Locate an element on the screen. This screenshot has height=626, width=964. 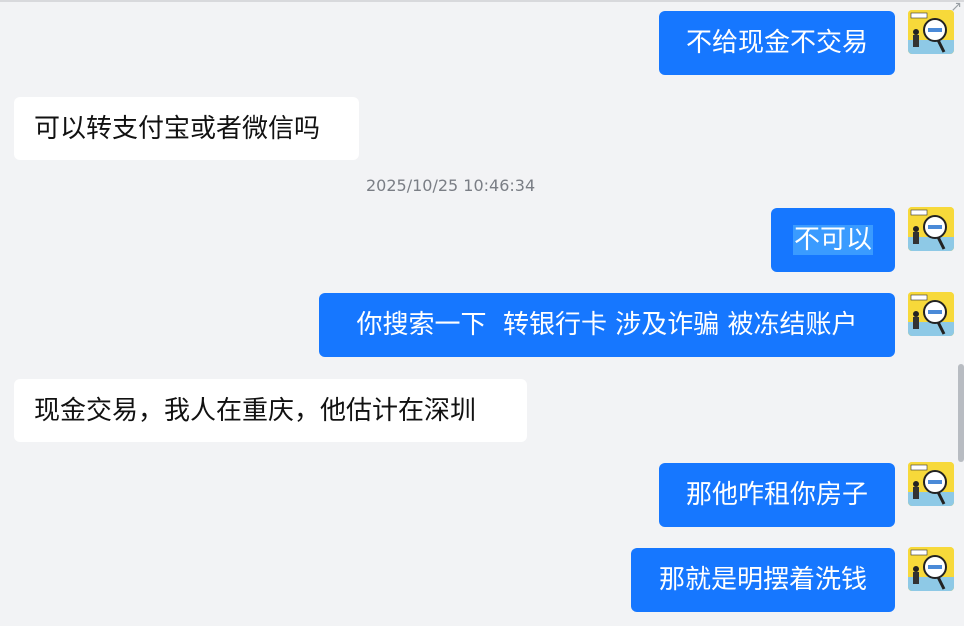
incoming-message-bubble: 可以转支付宝或者微信吗 is located at coordinates (186, 128).